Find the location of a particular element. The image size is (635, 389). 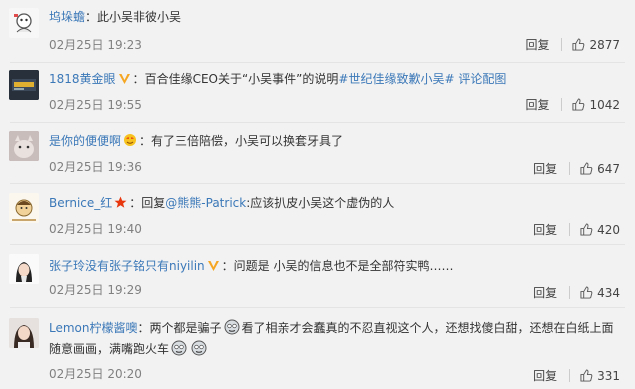

username-link: Bernice_红 is located at coordinates (80, 203).